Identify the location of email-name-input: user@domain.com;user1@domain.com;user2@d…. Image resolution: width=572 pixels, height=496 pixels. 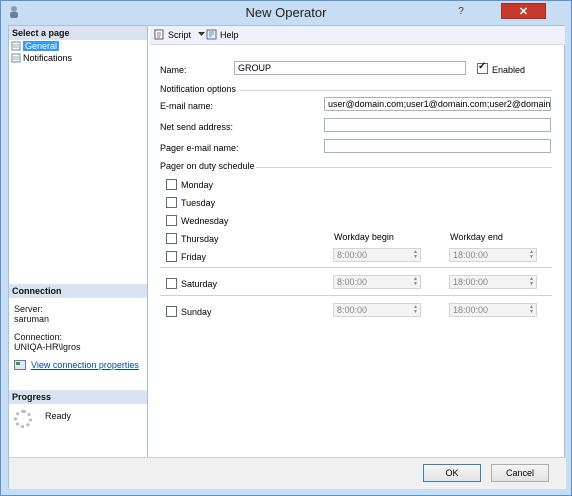
(437, 104).